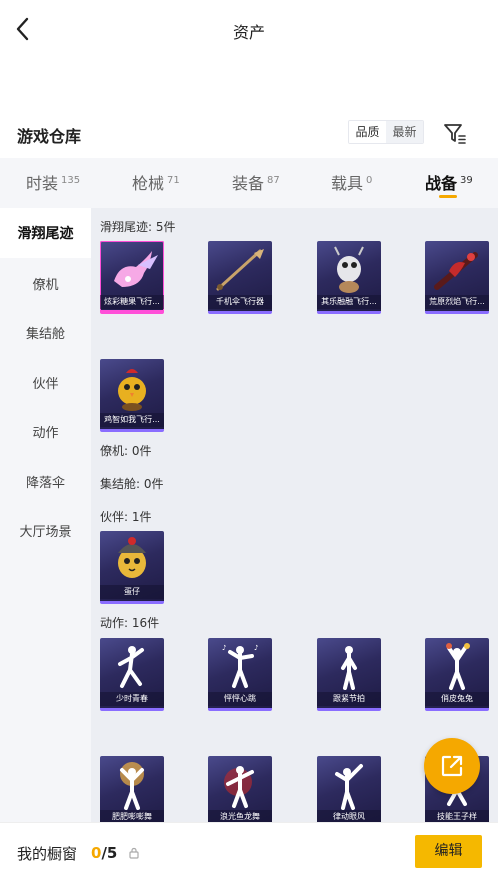 The height and width of the screenshot is (880, 498). What do you see at coordinates (45, 233) in the screenshot?
I see `sidebar-item-glide-trail: 滑翔尾迹` at bounding box center [45, 233].